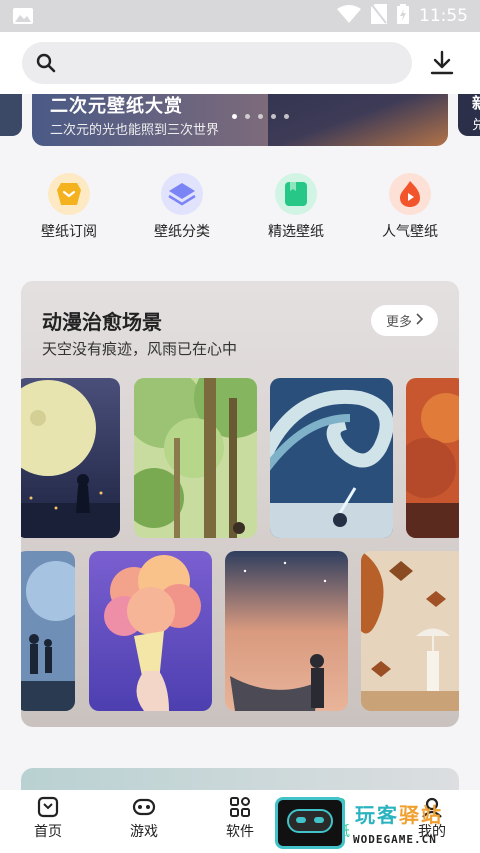 The height and width of the screenshot is (853, 480). Describe the element at coordinates (240, 832) in the screenshot. I see `tab-label: 软件` at that location.